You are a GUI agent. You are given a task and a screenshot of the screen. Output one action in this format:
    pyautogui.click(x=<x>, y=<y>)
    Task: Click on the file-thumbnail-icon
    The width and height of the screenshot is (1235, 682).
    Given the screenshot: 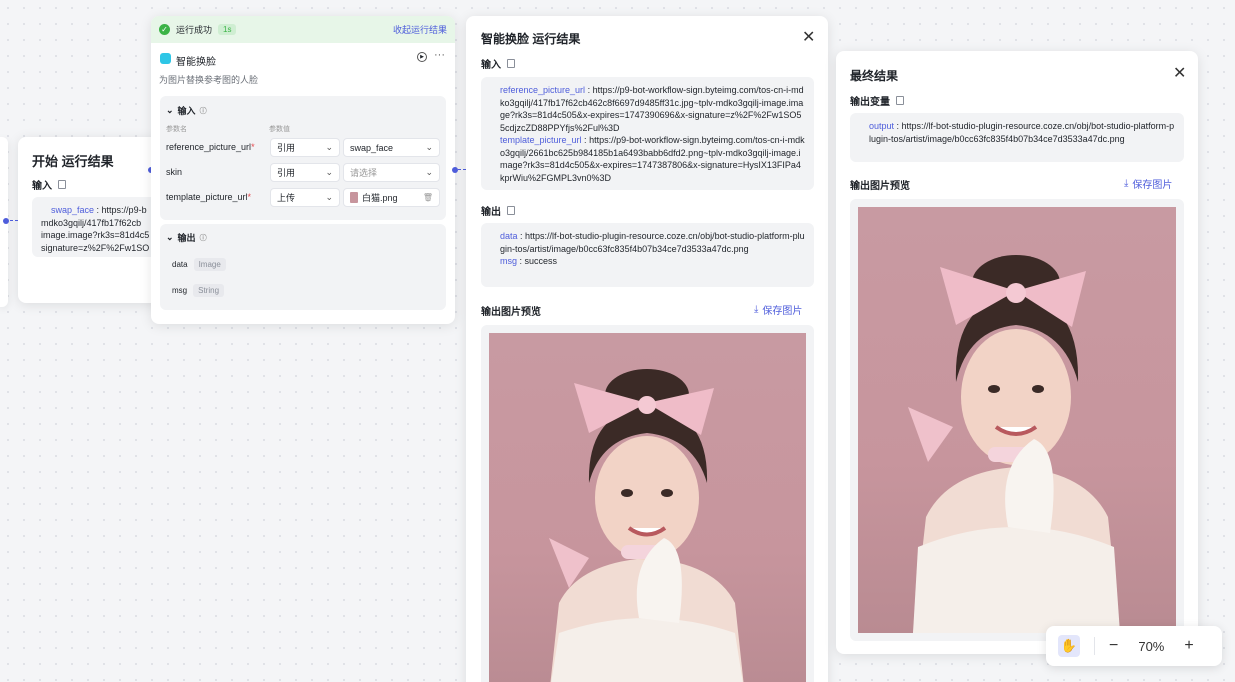 What is the action you would take?
    pyautogui.click(x=354, y=197)
    